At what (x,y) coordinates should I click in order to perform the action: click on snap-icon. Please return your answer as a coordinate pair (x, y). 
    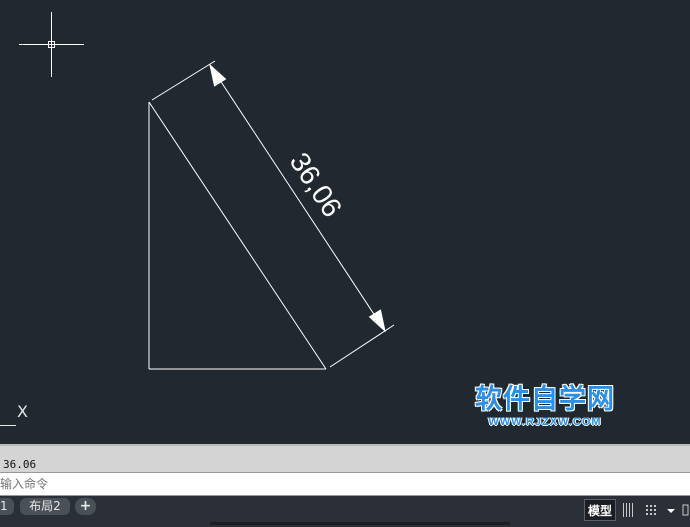
    Looking at the image, I should click on (652, 510).